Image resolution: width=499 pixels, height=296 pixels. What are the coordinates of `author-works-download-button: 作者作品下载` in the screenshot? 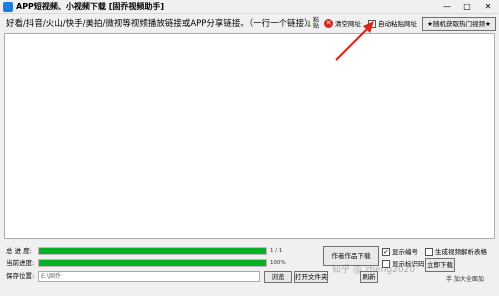 It's located at (351, 256).